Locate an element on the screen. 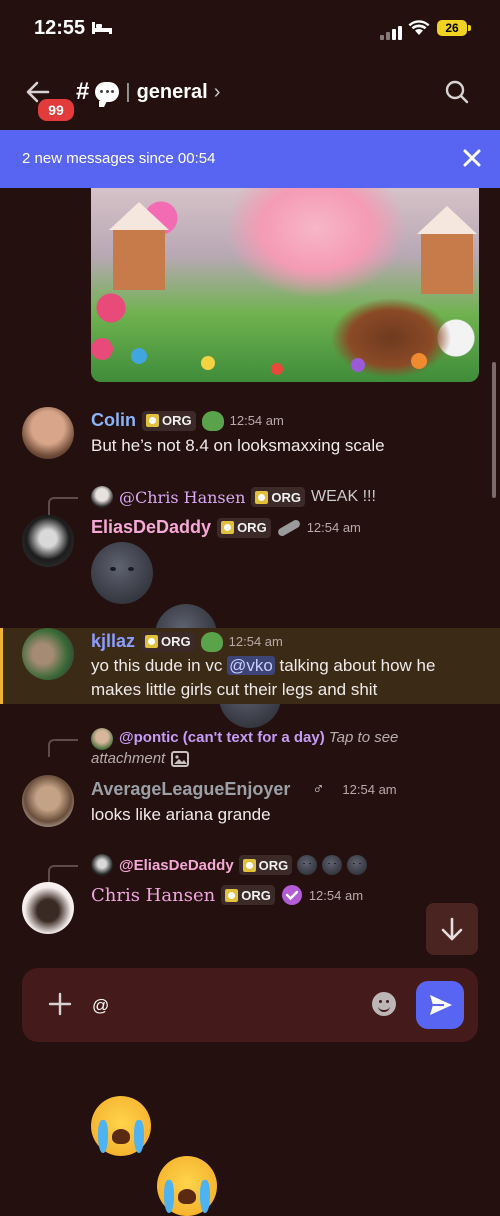 The width and height of the screenshot is (500, 1216). send-button is located at coordinates (440, 1005).